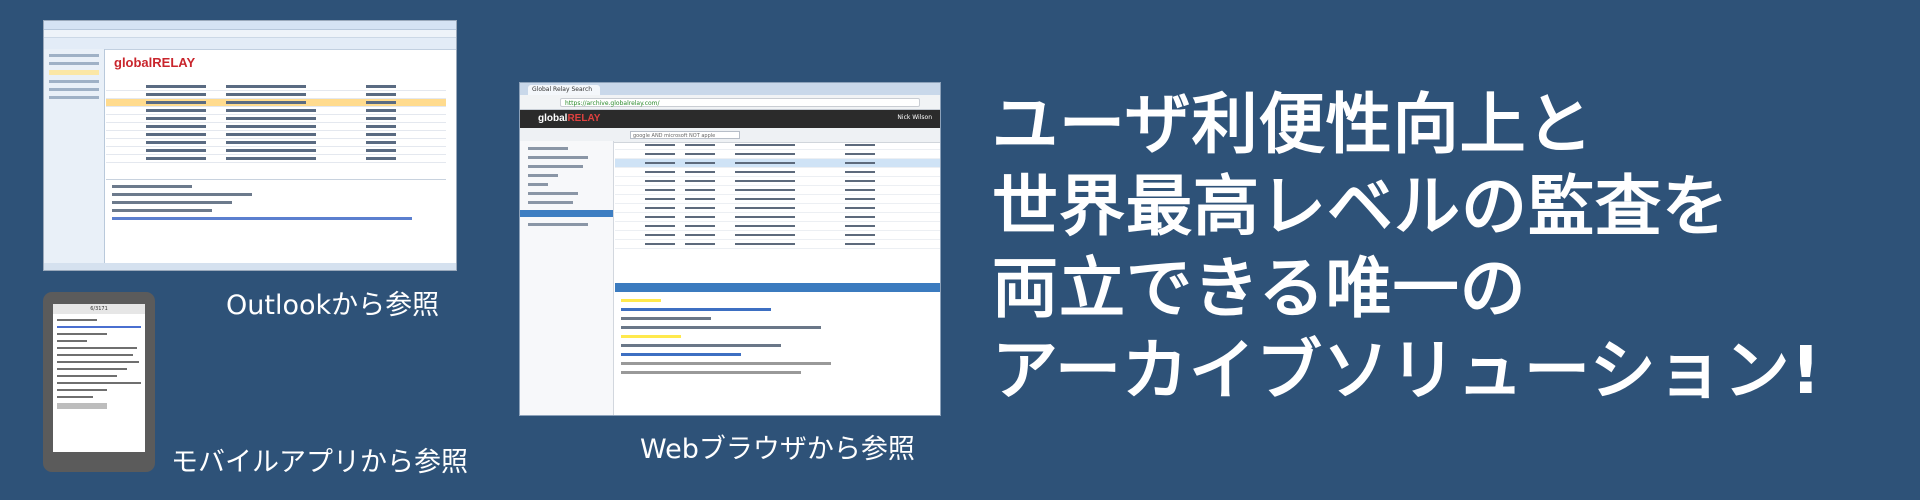 This screenshot has width=1920, height=500. What do you see at coordinates (566, 213) in the screenshot?
I see `sidebar-item-active` at bounding box center [566, 213].